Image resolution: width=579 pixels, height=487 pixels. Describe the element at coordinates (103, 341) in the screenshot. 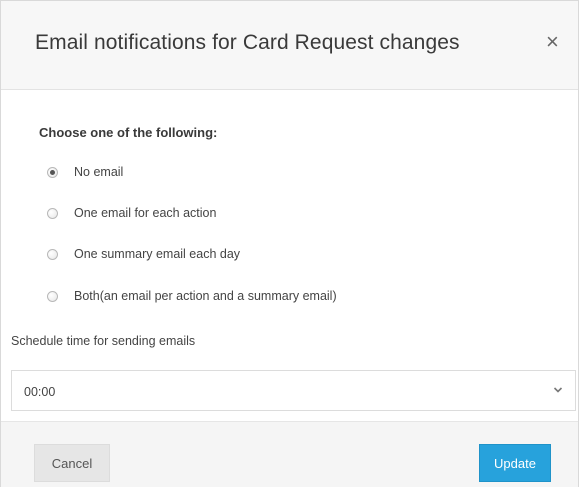

I see `schedule-label: Schedule time for sending emails` at that location.